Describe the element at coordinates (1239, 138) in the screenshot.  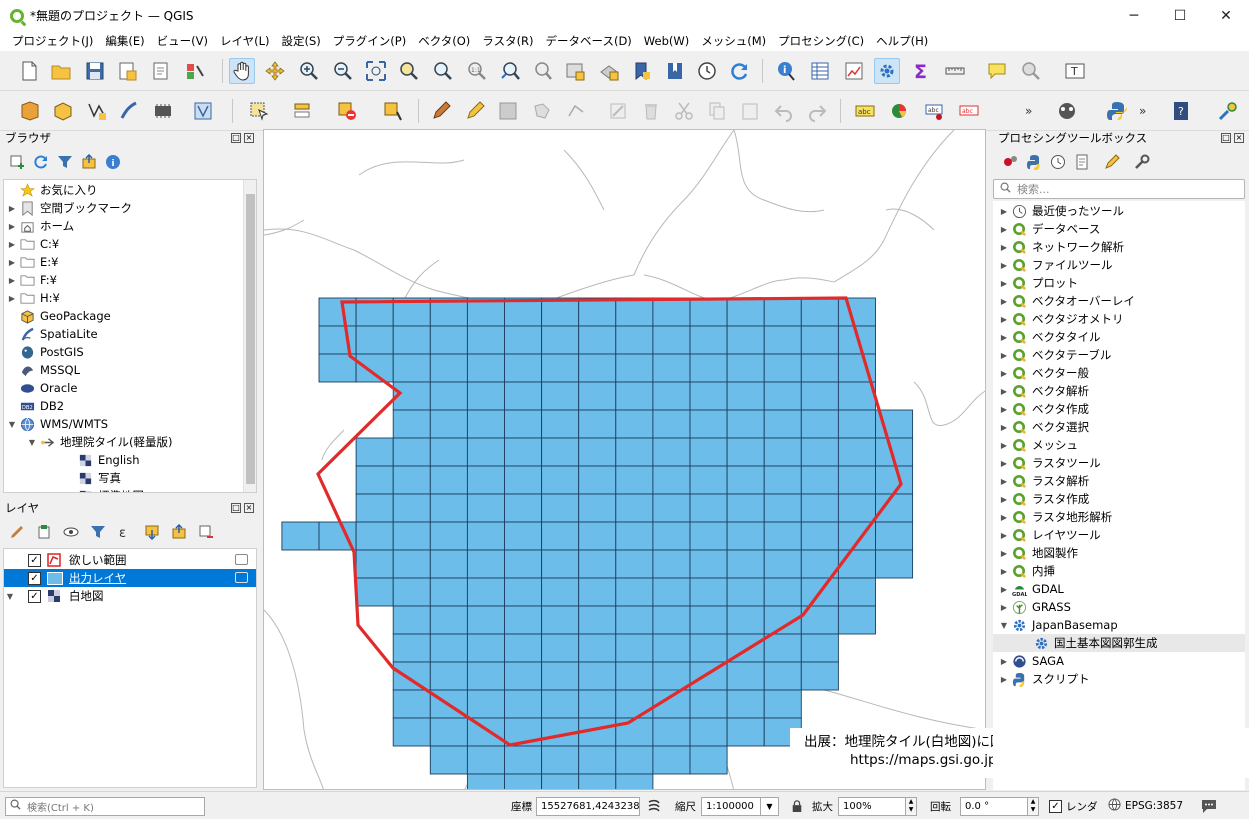
I see `close-panel-icon: ×` at that location.